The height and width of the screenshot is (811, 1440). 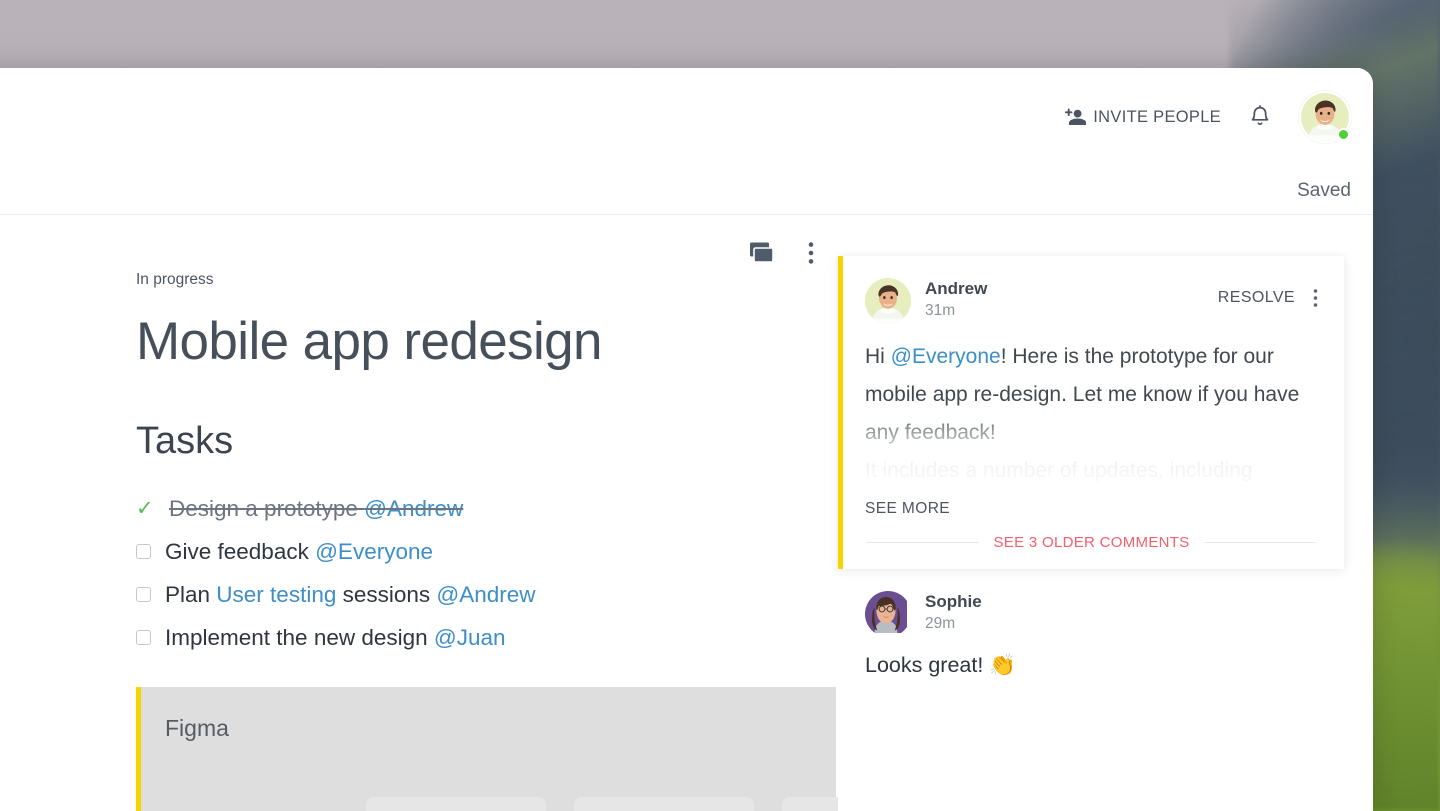 I want to click on comment-actions: RESOLVE, so click(x=1268, y=293).